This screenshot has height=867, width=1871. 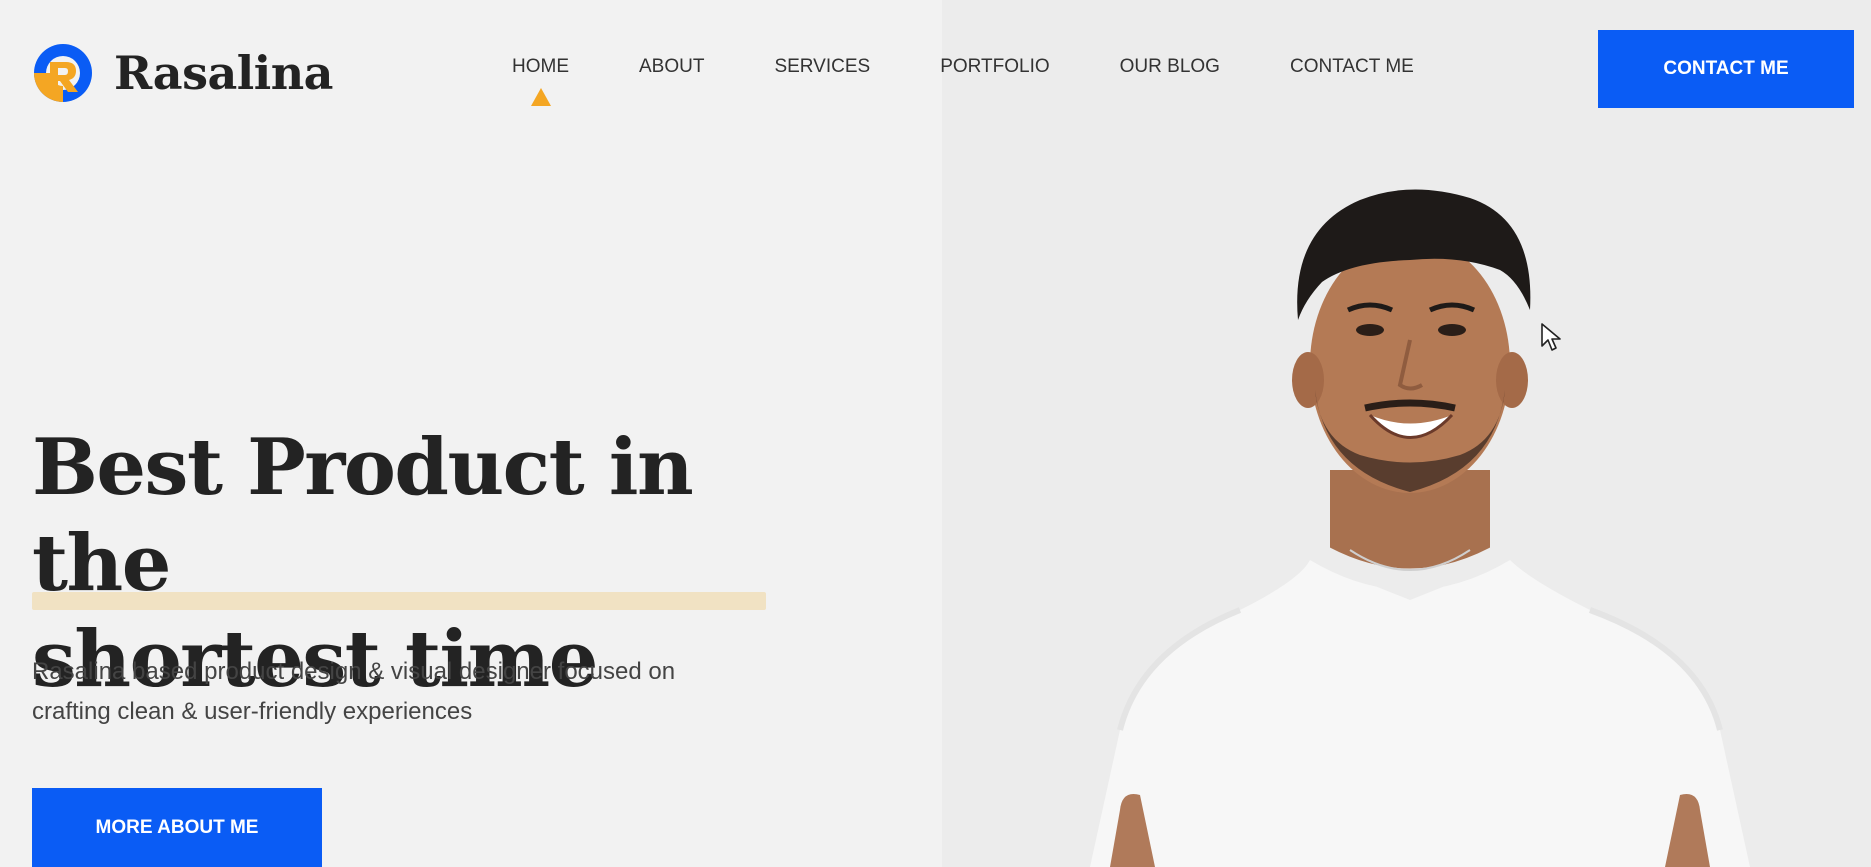 I want to click on nav-item-services: SERVICES, so click(x=822, y=67).